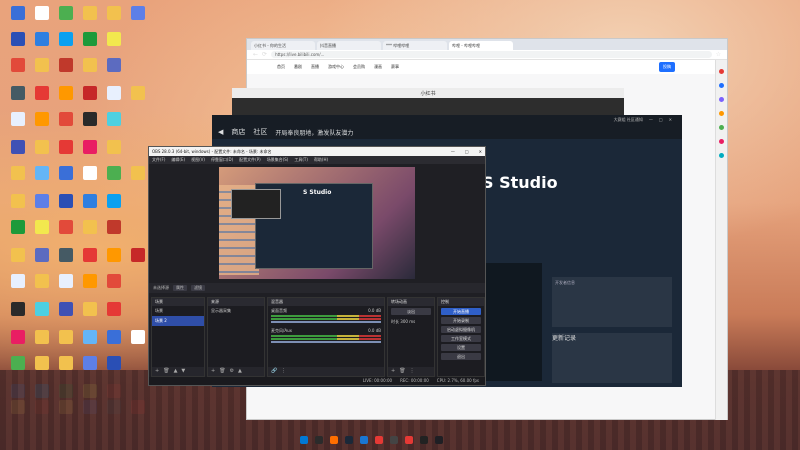 The width and height of the screenshot is (800, 450). I want to click on obs-menu-item: 帮助(H), so click(321, 160).